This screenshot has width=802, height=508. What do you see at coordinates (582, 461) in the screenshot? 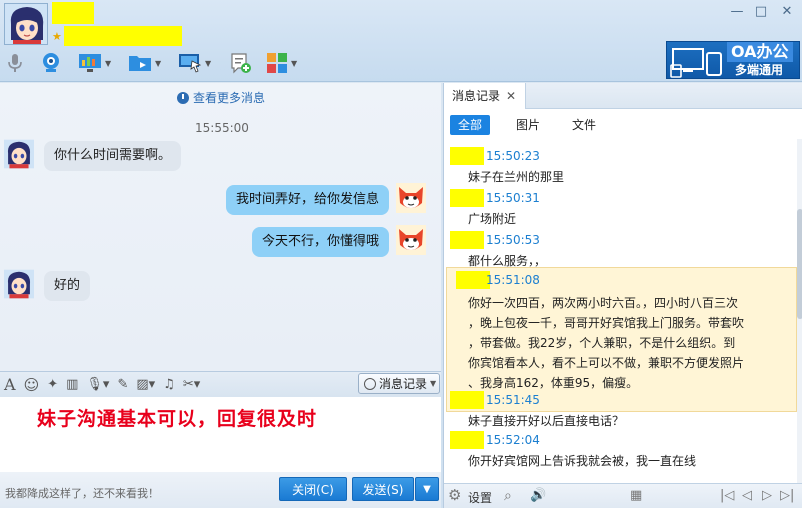
I see `message-text: 你开好宾馆网上告诉我就会被，我一直在线` at bounding box center [582, 461].